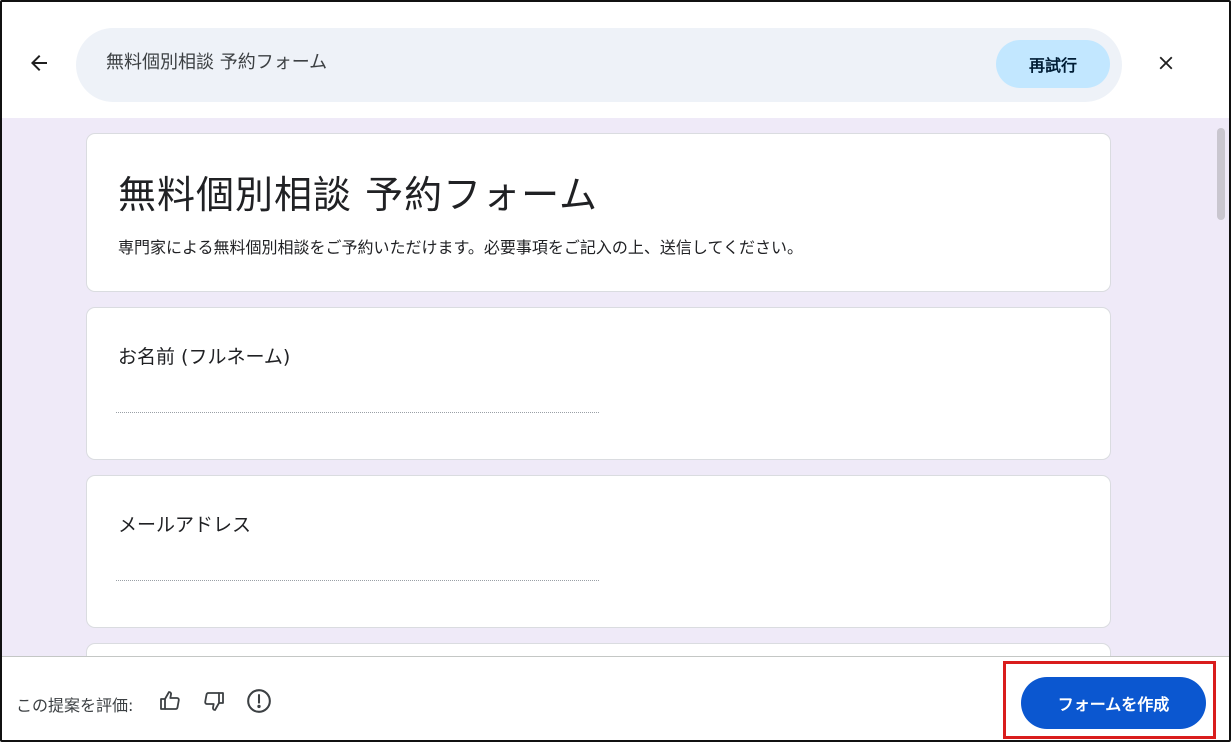 This screenshot has height=742, width=1231. I want to click on form-title: 無料個別相談 予約フォーム, so click(358, 195).